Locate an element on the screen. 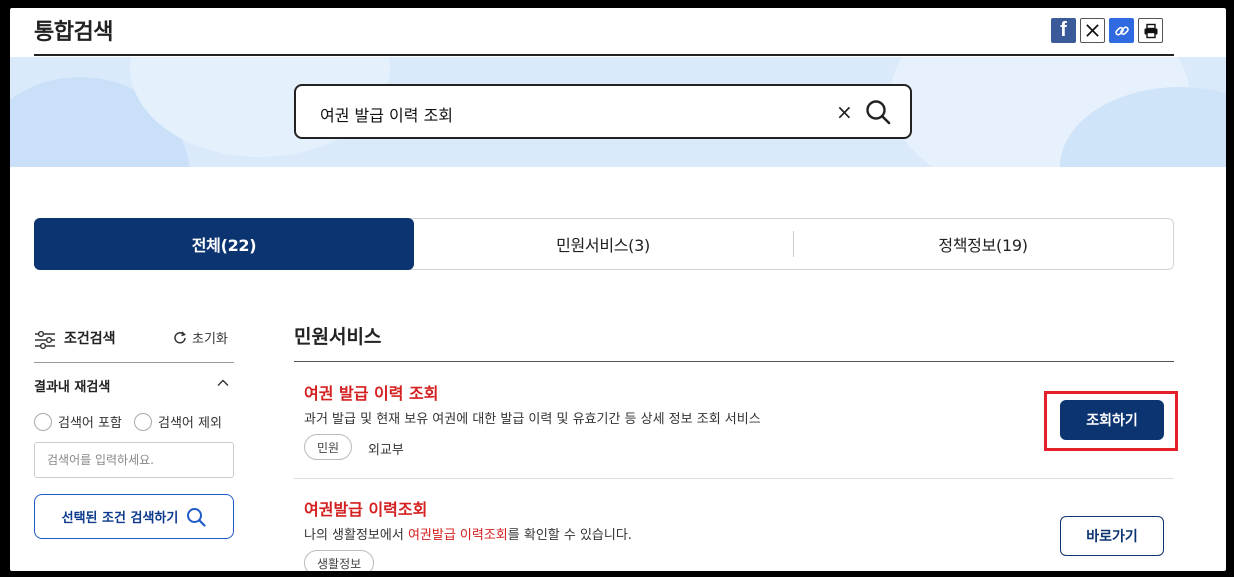  result-tabs: 전체(22) 민원서비스(3) 정책정보(19) is located at coordinates (604, 244).